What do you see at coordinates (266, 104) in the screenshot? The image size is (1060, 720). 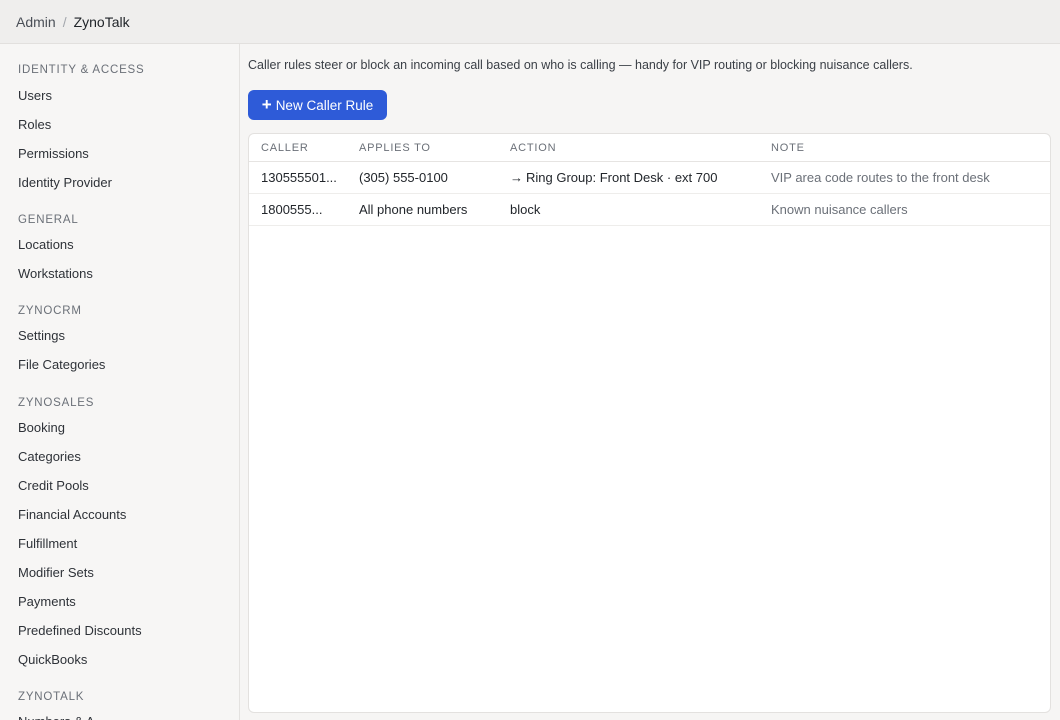 I see `plus-icon: +` at bounding box center [266, 104].